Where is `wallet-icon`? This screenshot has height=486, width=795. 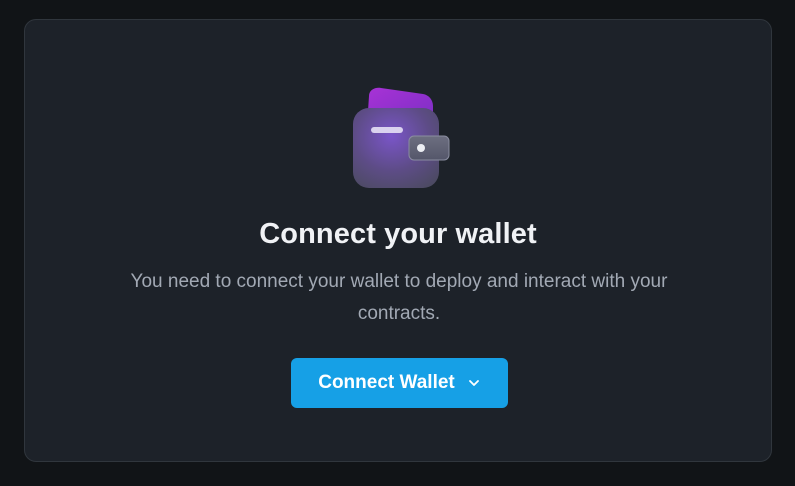 wallet-icon is located at coordinates (401, 137).